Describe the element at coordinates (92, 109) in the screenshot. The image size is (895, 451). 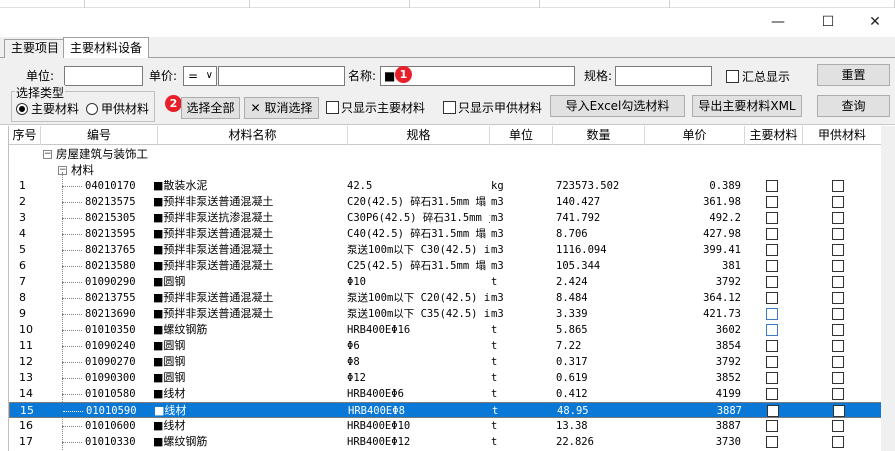
I see `radio-supply-materials` at that location.